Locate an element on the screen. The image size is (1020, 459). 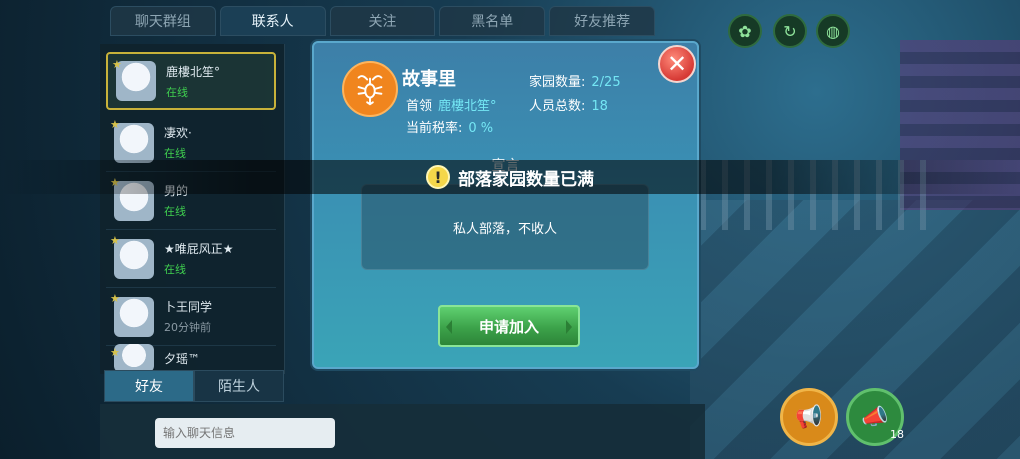
tax-row: 当前税率: 0 % is located at coordinates (449, 126).